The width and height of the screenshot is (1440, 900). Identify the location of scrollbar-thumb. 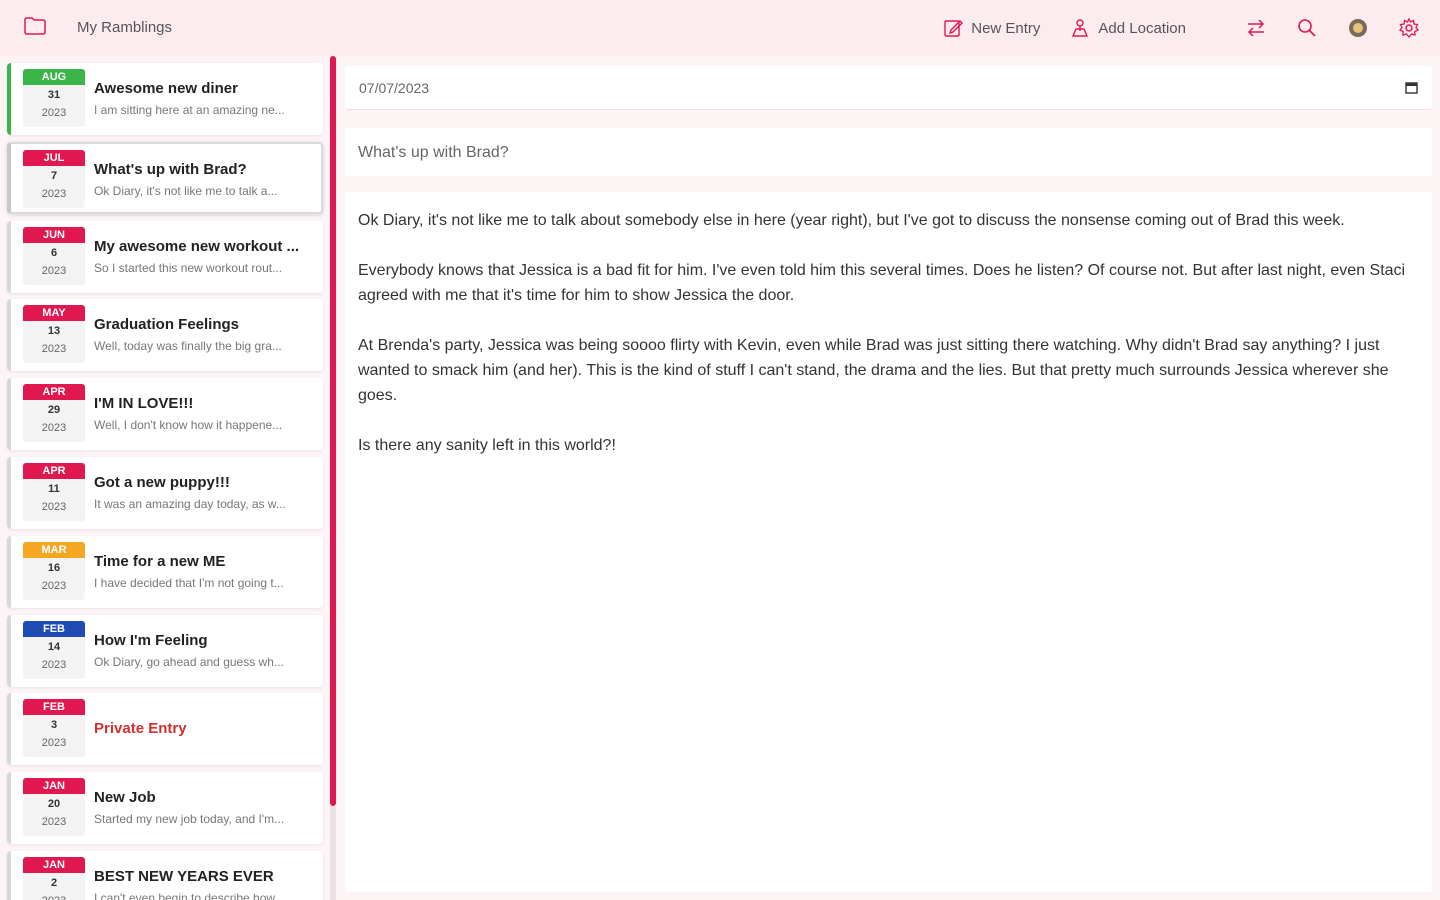
(333, 431).